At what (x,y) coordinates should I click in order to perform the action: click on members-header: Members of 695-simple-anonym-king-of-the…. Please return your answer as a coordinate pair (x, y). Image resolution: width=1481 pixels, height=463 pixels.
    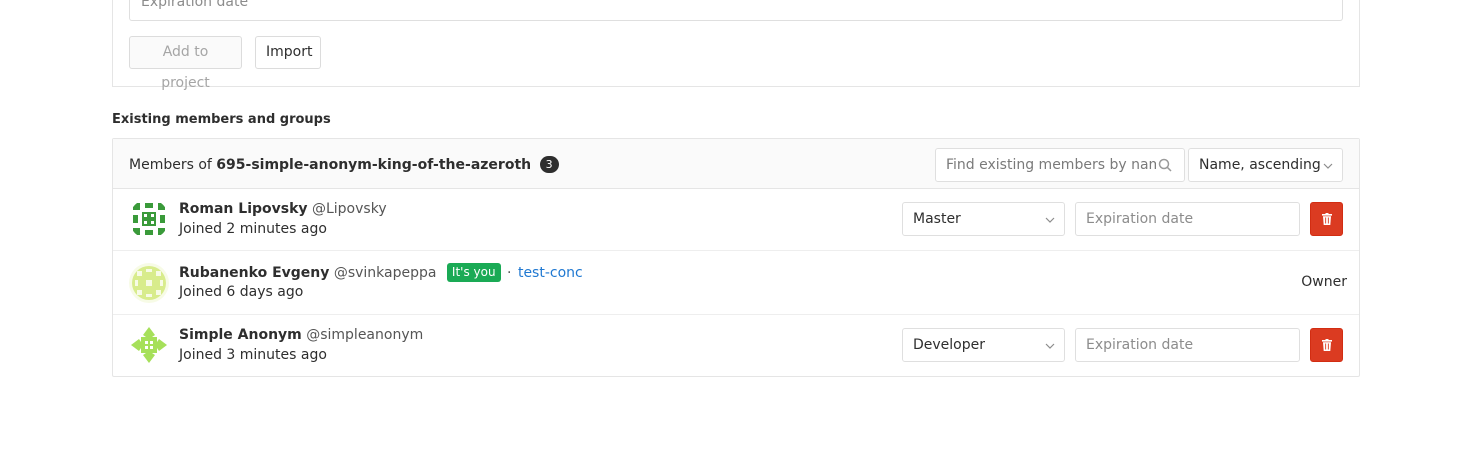
    Looking at the image, I should click on (736, 164).